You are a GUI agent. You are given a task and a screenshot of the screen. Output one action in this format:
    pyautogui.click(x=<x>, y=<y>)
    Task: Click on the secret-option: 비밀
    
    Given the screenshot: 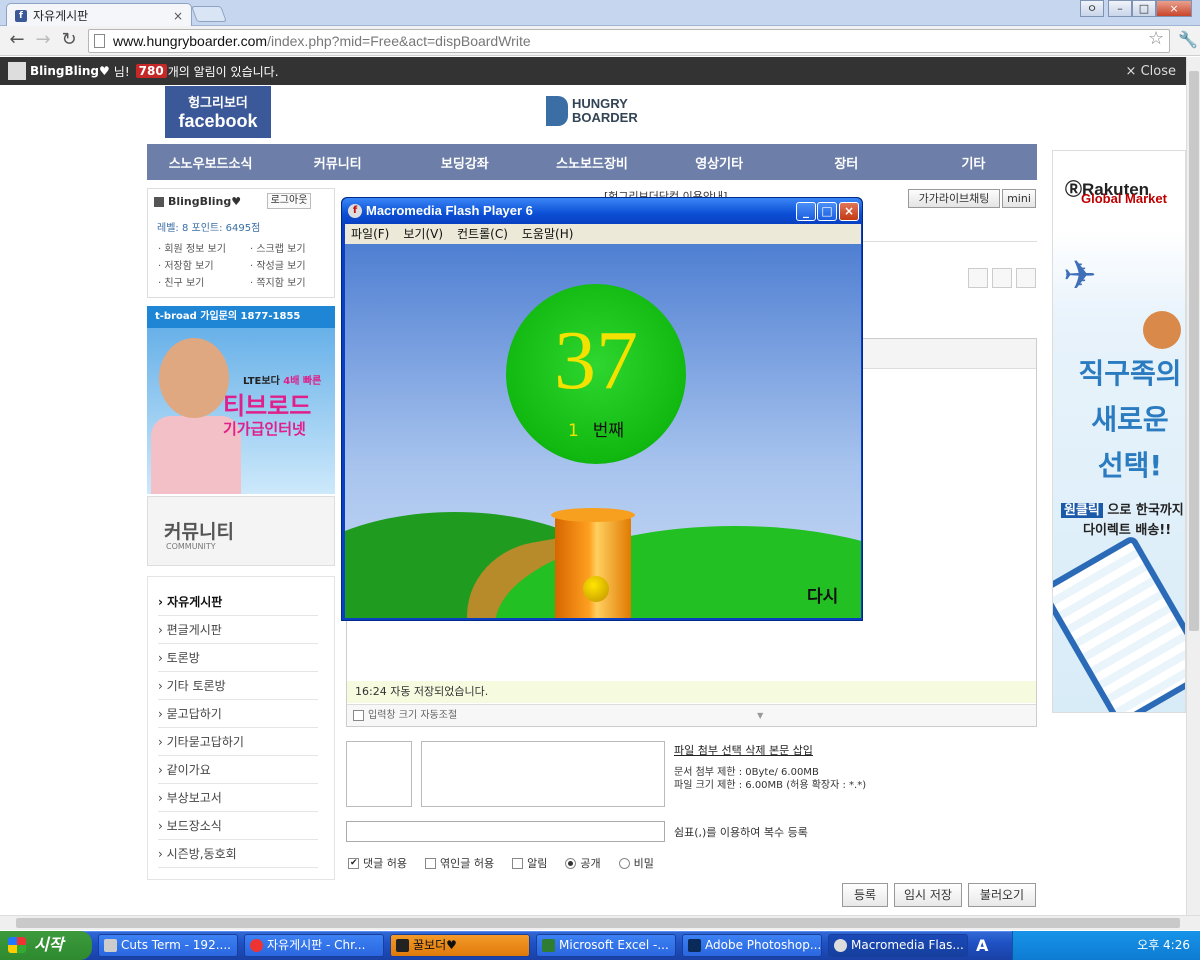 What is the action you would take?
    pyautogui.click(x=636, y=863)
    